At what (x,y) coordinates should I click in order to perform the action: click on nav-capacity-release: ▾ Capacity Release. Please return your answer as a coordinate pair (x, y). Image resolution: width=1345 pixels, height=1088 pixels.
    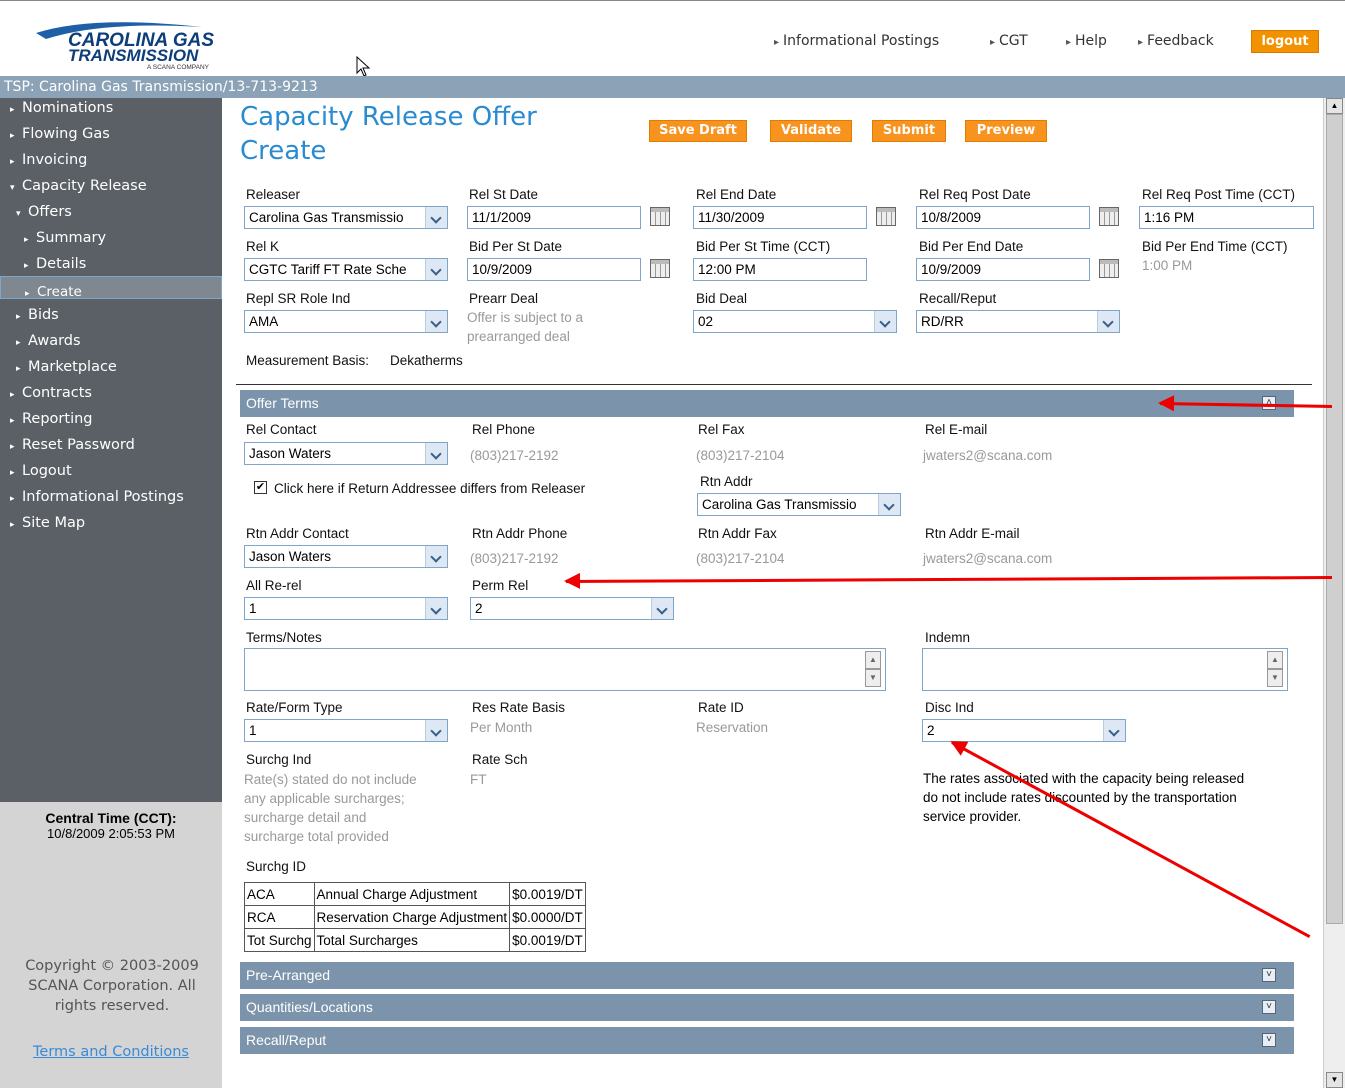
    Looking at the image, I should click on (78, 186).